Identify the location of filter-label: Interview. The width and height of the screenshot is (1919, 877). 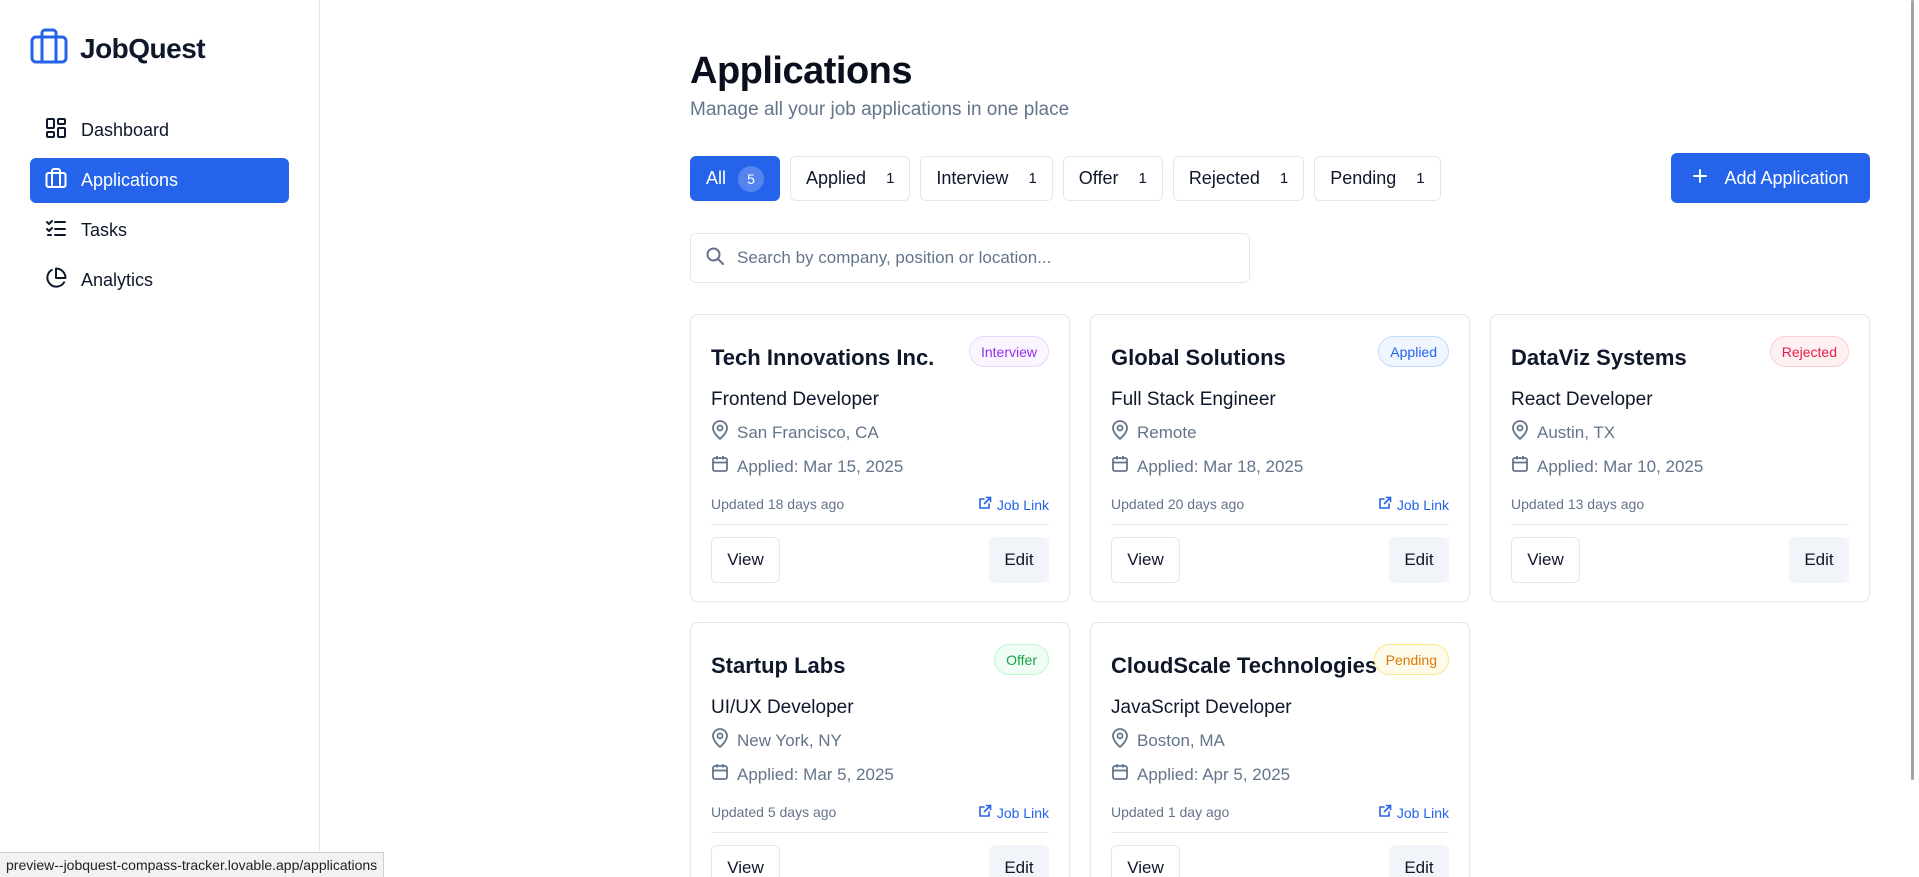
(972, 178).